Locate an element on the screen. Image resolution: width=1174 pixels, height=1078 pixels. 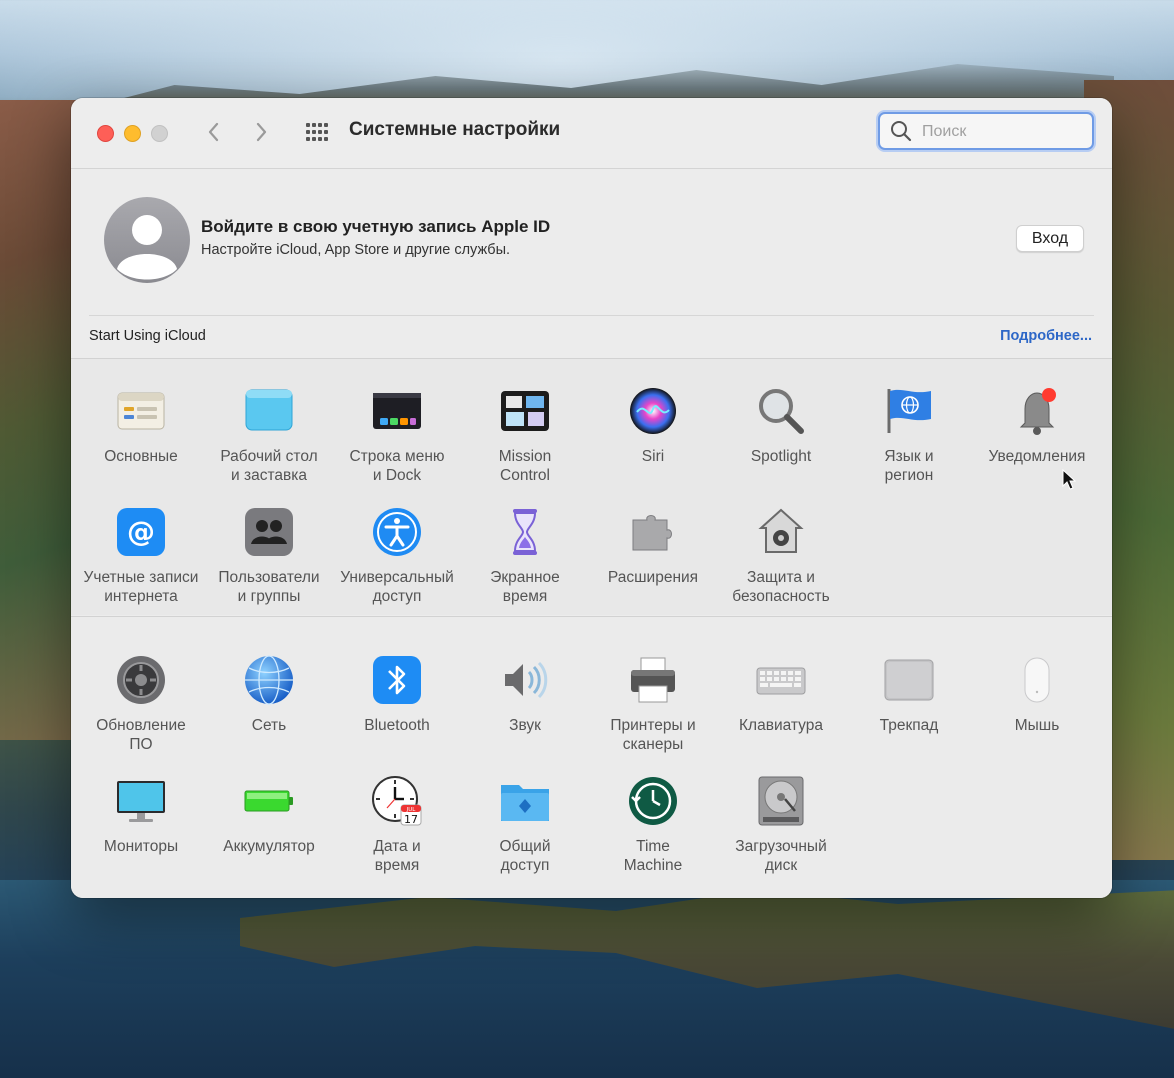
search-field is located at coordinates (986, 131).